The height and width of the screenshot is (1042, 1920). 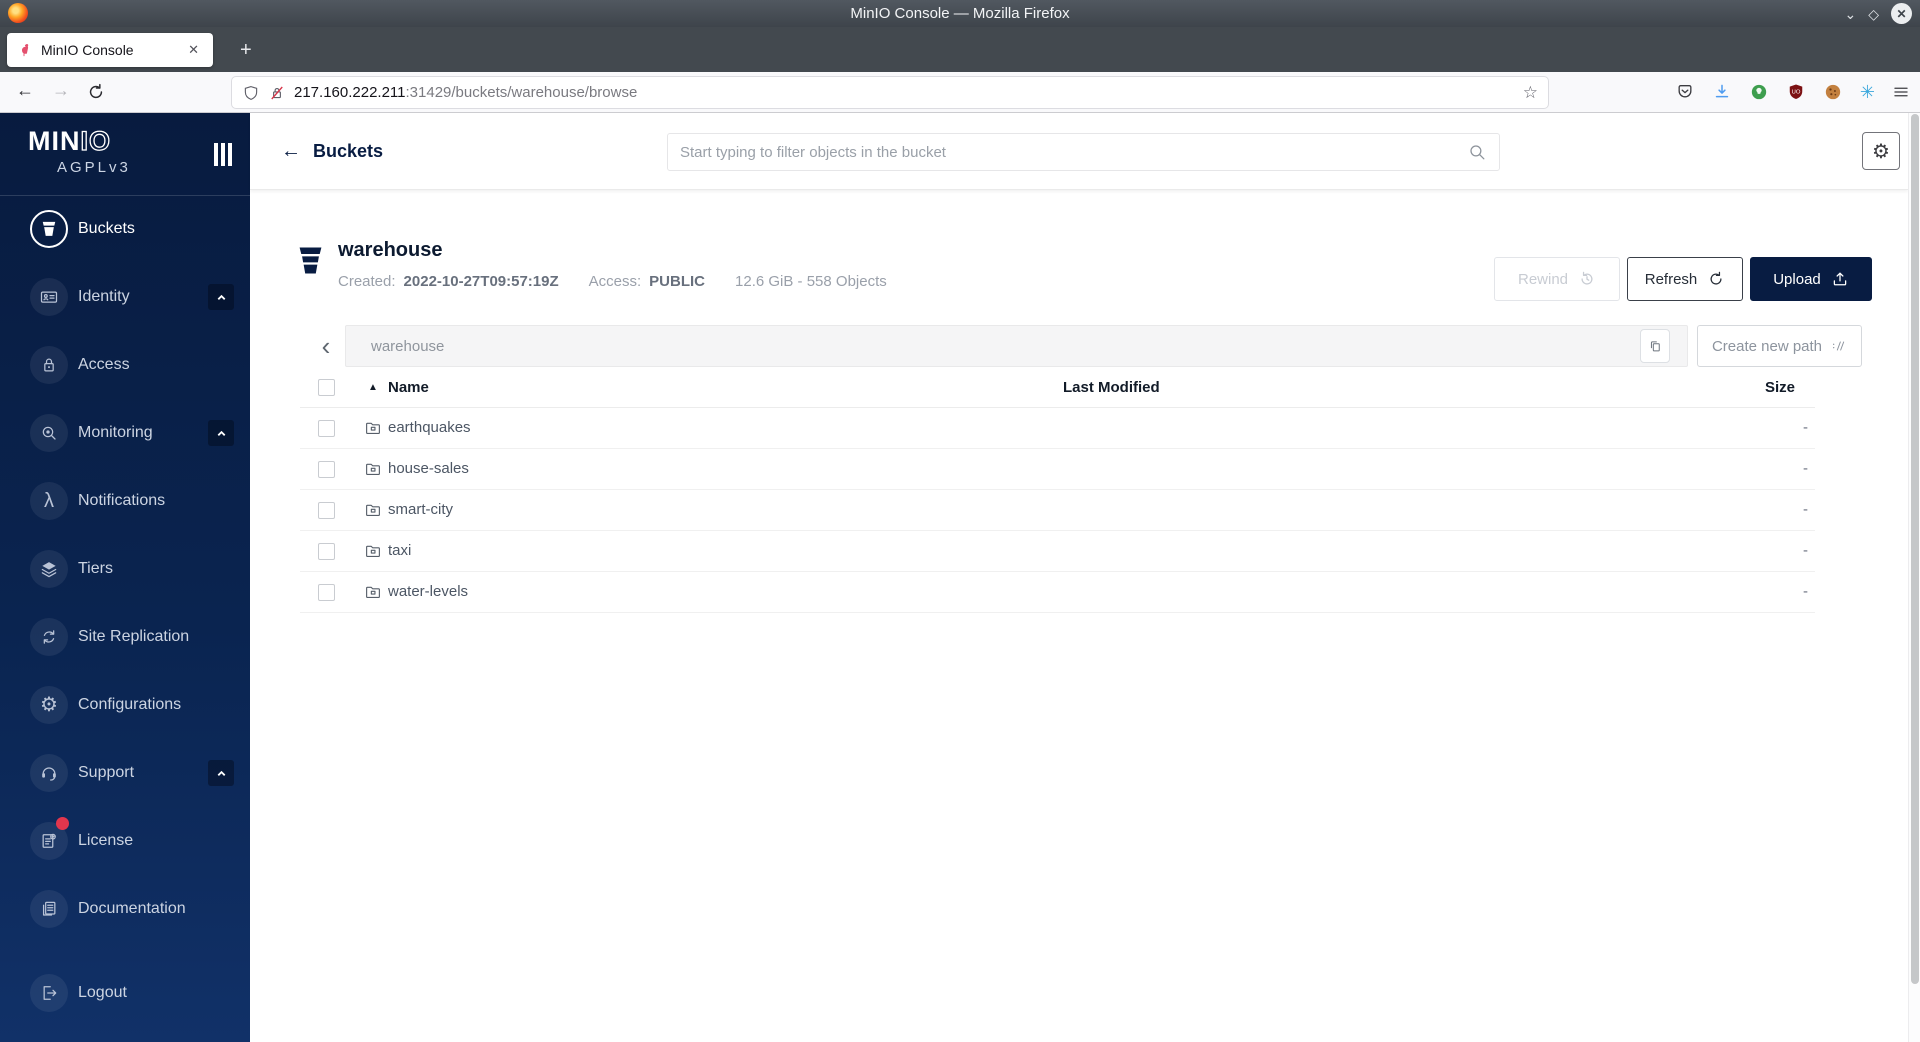 What do you see at coordinates (1722, 92) in the screenshot?
I see `downloads-icon` at bounding box center [1722, 92].